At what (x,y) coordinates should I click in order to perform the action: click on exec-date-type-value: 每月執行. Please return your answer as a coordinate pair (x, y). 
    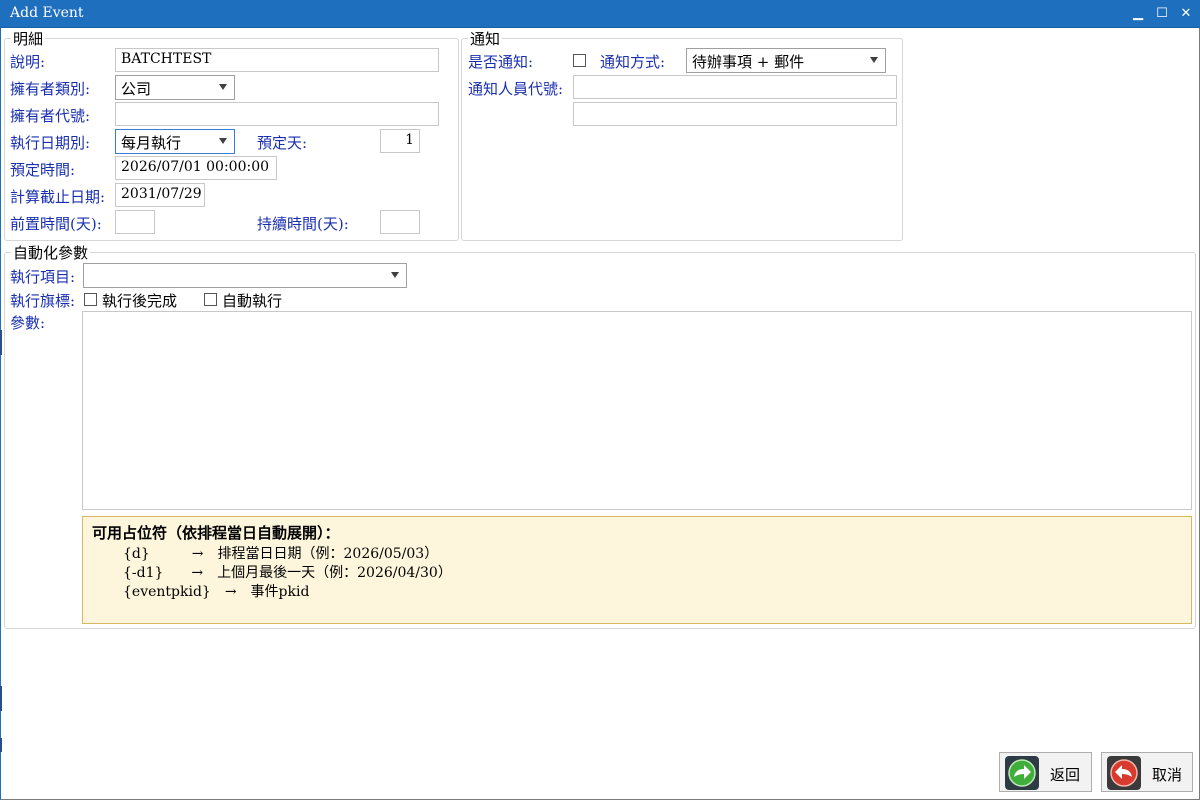
    Looking at the image, I should click on (151, 143).